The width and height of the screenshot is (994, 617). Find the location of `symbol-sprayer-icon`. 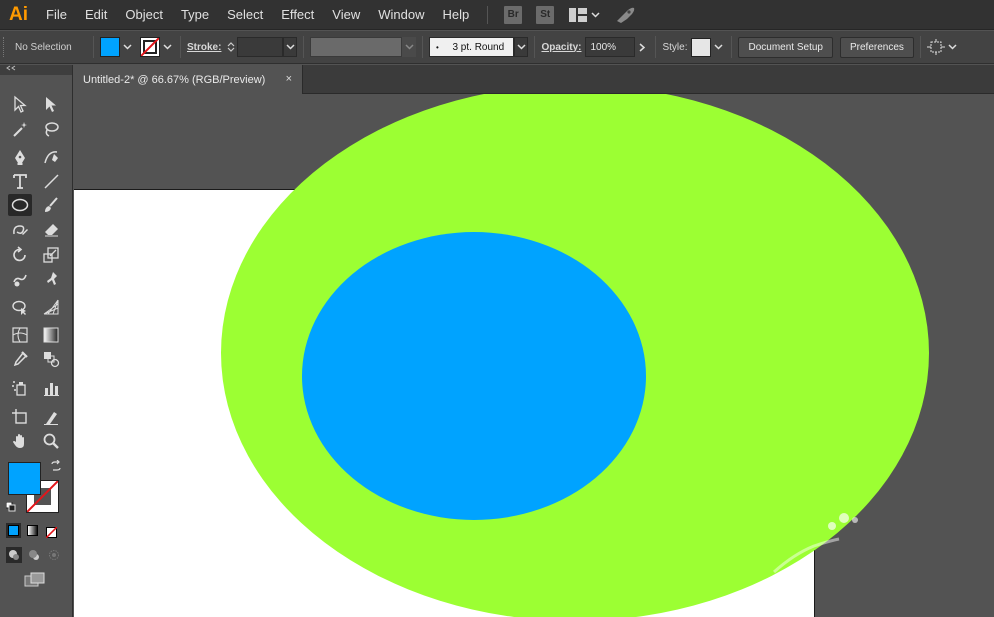

symbol-sprayer-icon is located at coordinates (19, 388).